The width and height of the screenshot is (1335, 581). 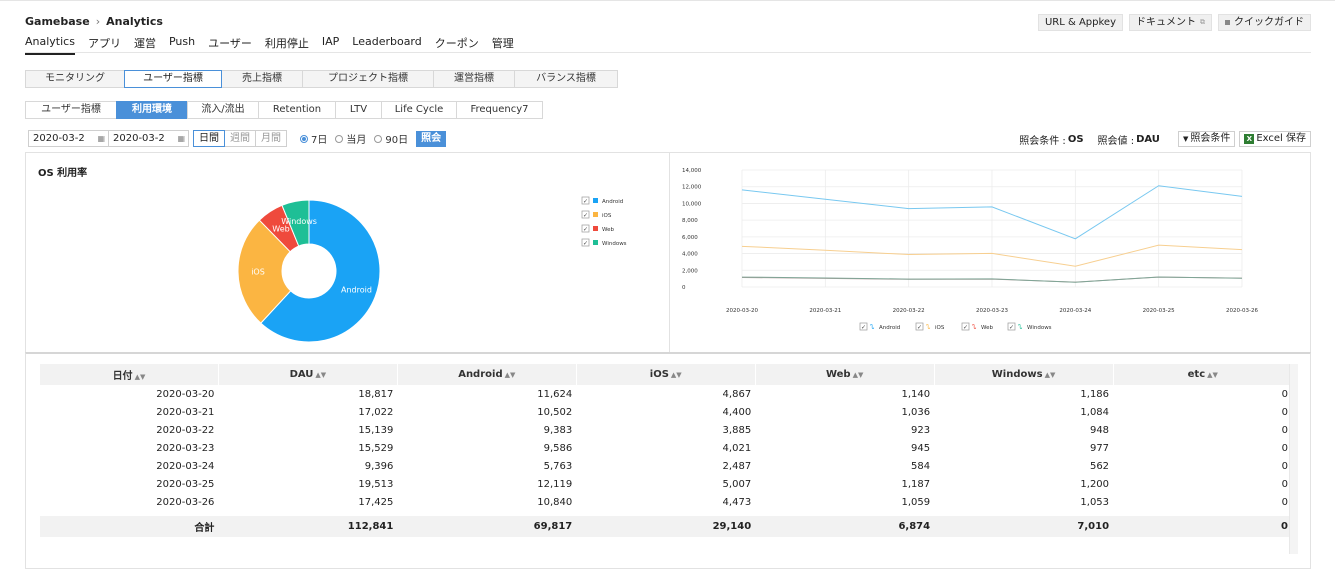 What do you see at coordinates (737, 502) in the screenshot?
I see `cell-ios: 4,473` at bounding box center [737, 502].